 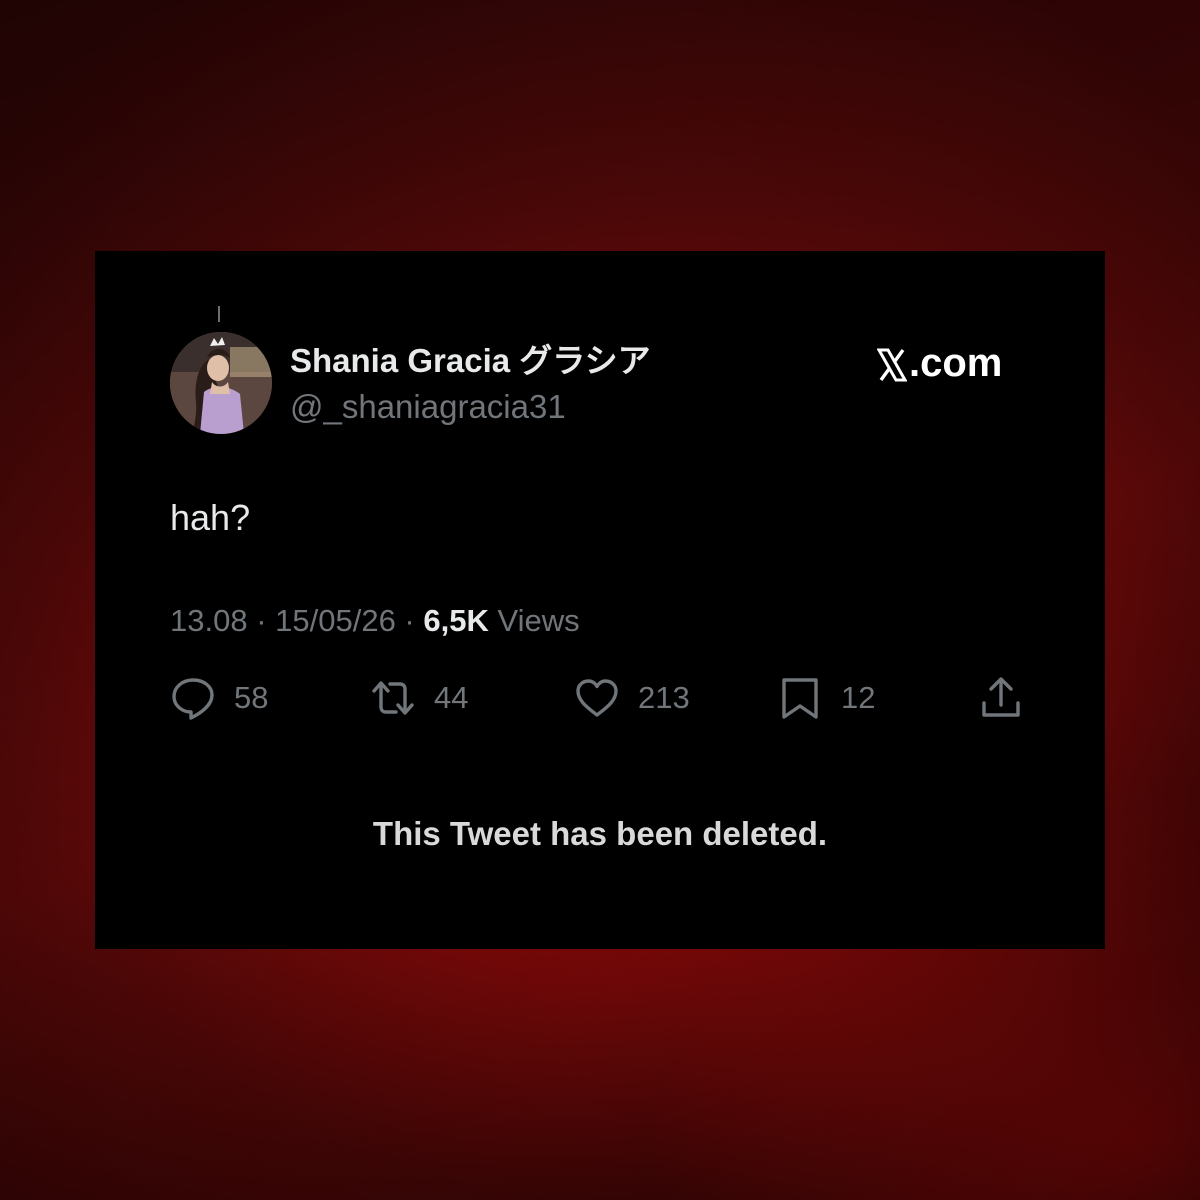 I want to click on share-button, so click(x=1001, y=698).